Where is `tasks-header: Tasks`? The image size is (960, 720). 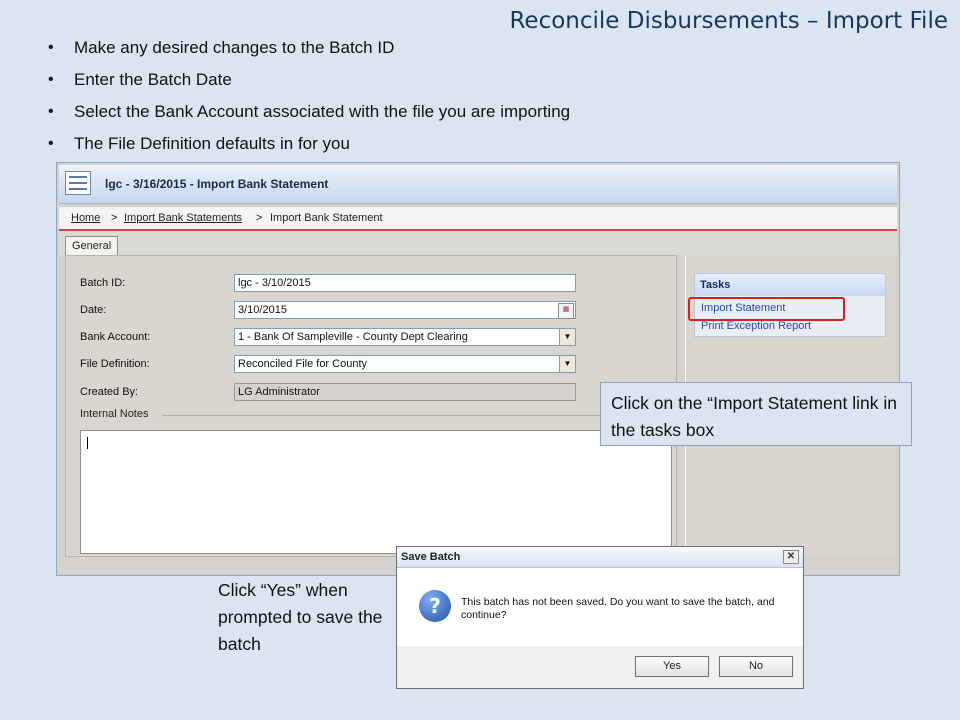 tasks-header: Tasks is located at coordinates (790, 285).